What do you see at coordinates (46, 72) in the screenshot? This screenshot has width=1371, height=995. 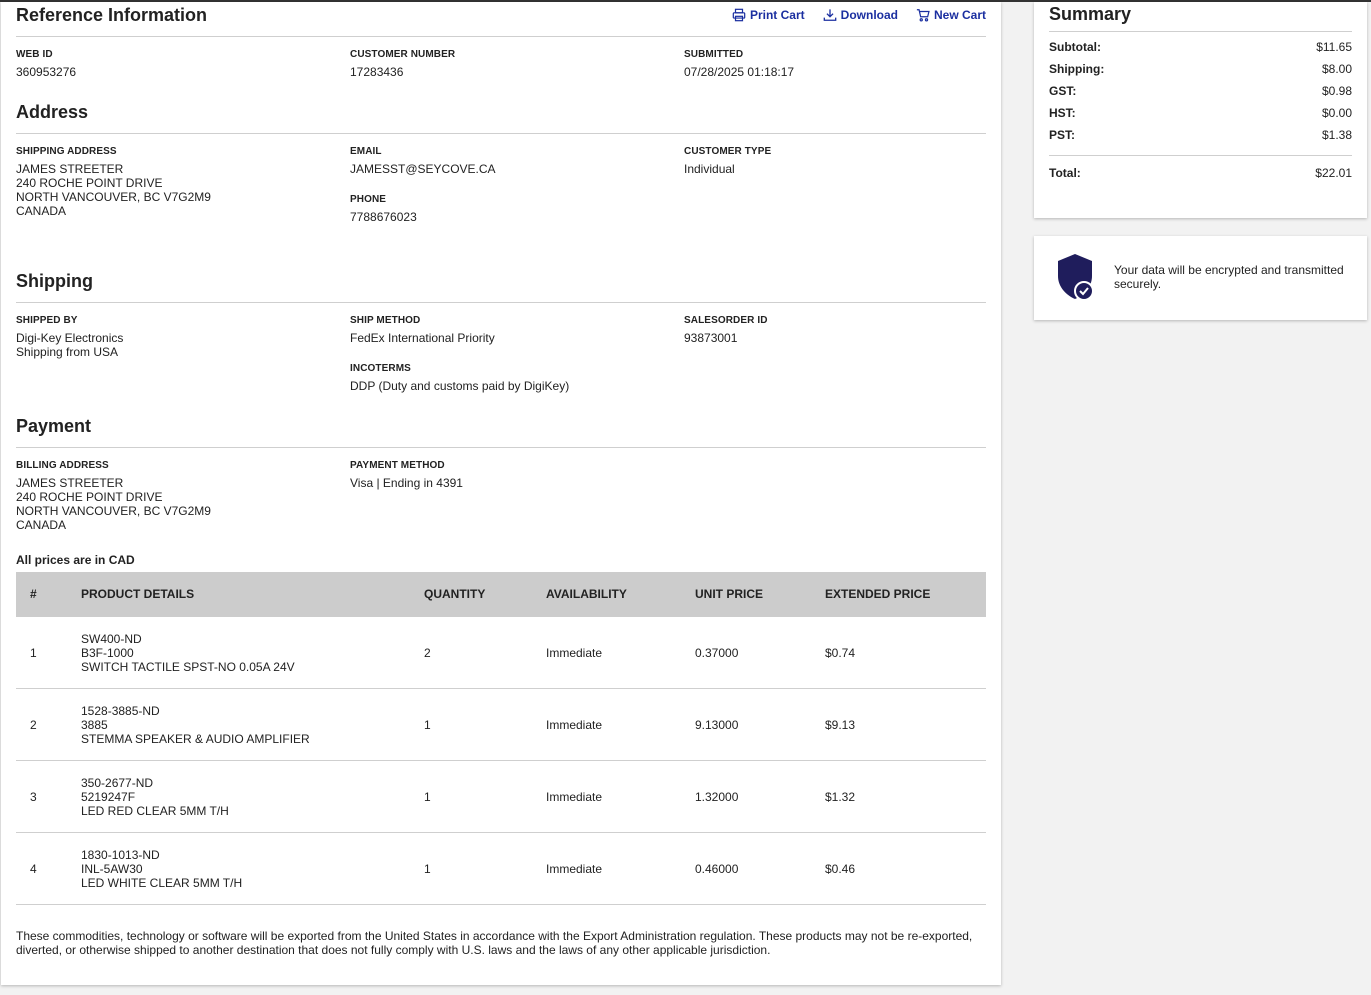 I see `web-id-value: 360953276` at bounding box center [46, 72].